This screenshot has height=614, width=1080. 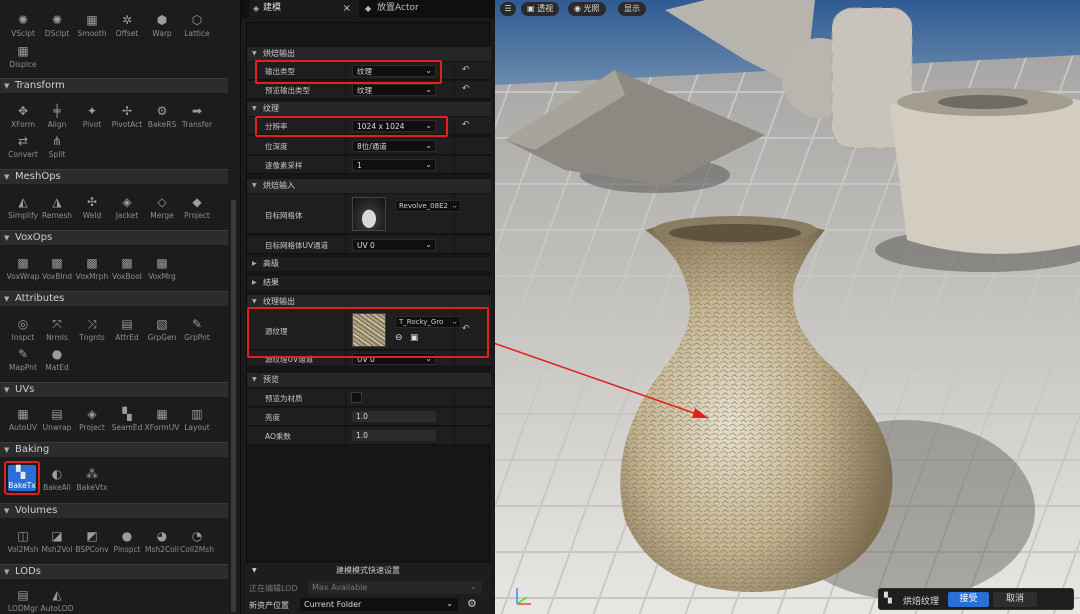 What do you see at coordinates (369, 380) in the screenshot?
I see `section-preview: ▼ 预览` at bounding box center [369, 380].